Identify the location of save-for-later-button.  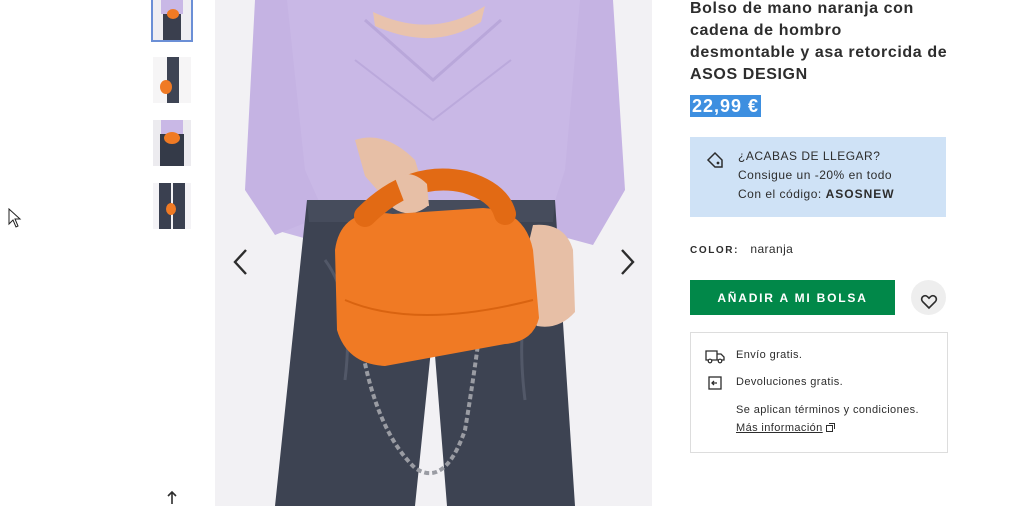
(928, 297).